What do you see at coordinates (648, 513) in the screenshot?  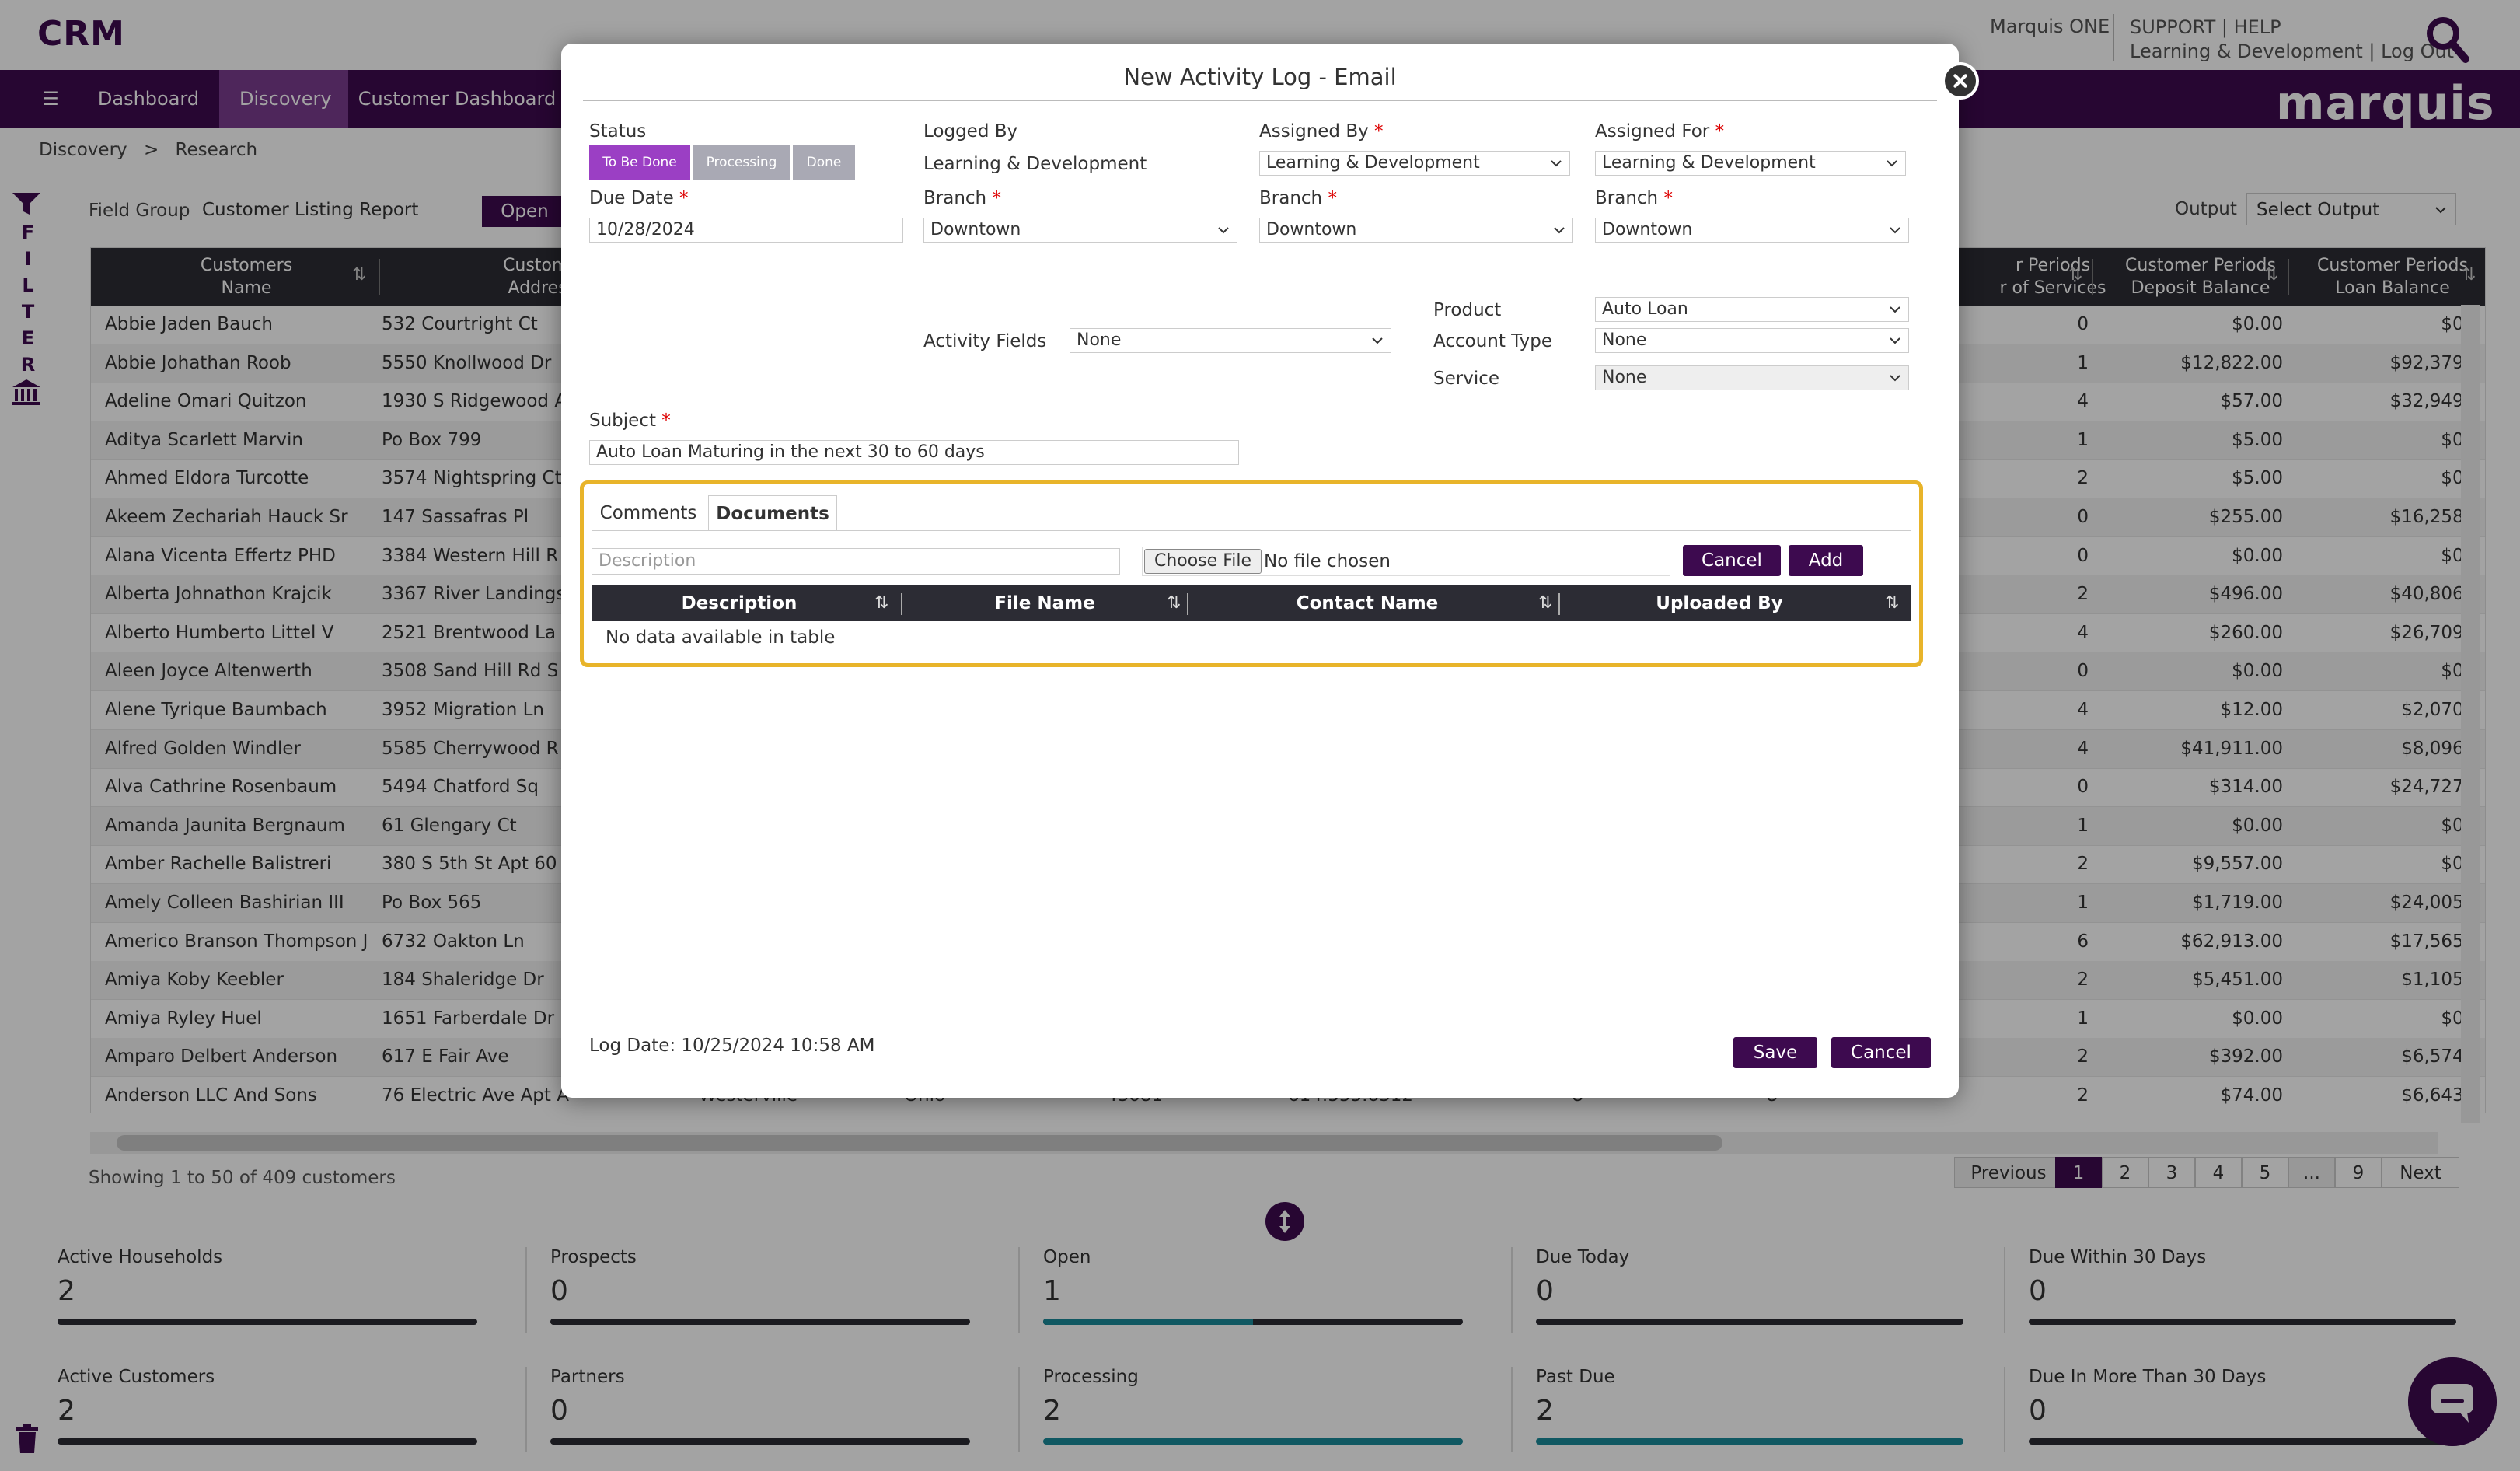 I see `tab-comments: Comments` at bounding box center [648, 513].